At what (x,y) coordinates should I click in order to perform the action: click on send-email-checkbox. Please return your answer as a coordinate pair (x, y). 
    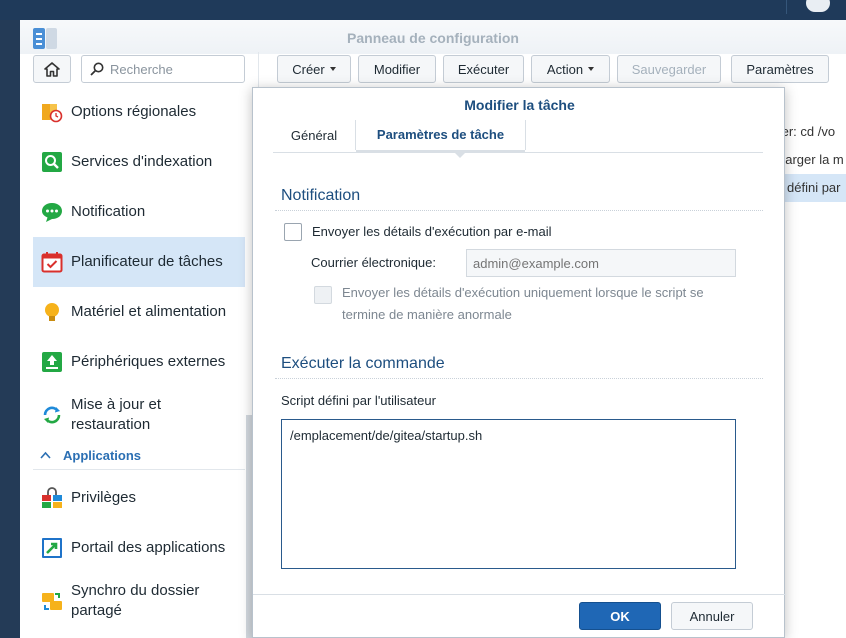
    Looking at the image, I should click on (293, 232).